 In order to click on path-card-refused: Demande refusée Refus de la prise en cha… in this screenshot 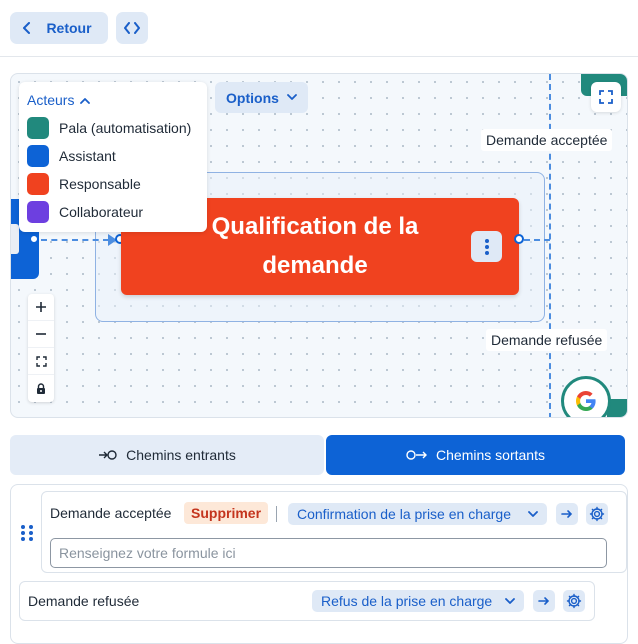, I will do `click(307, 601)`.